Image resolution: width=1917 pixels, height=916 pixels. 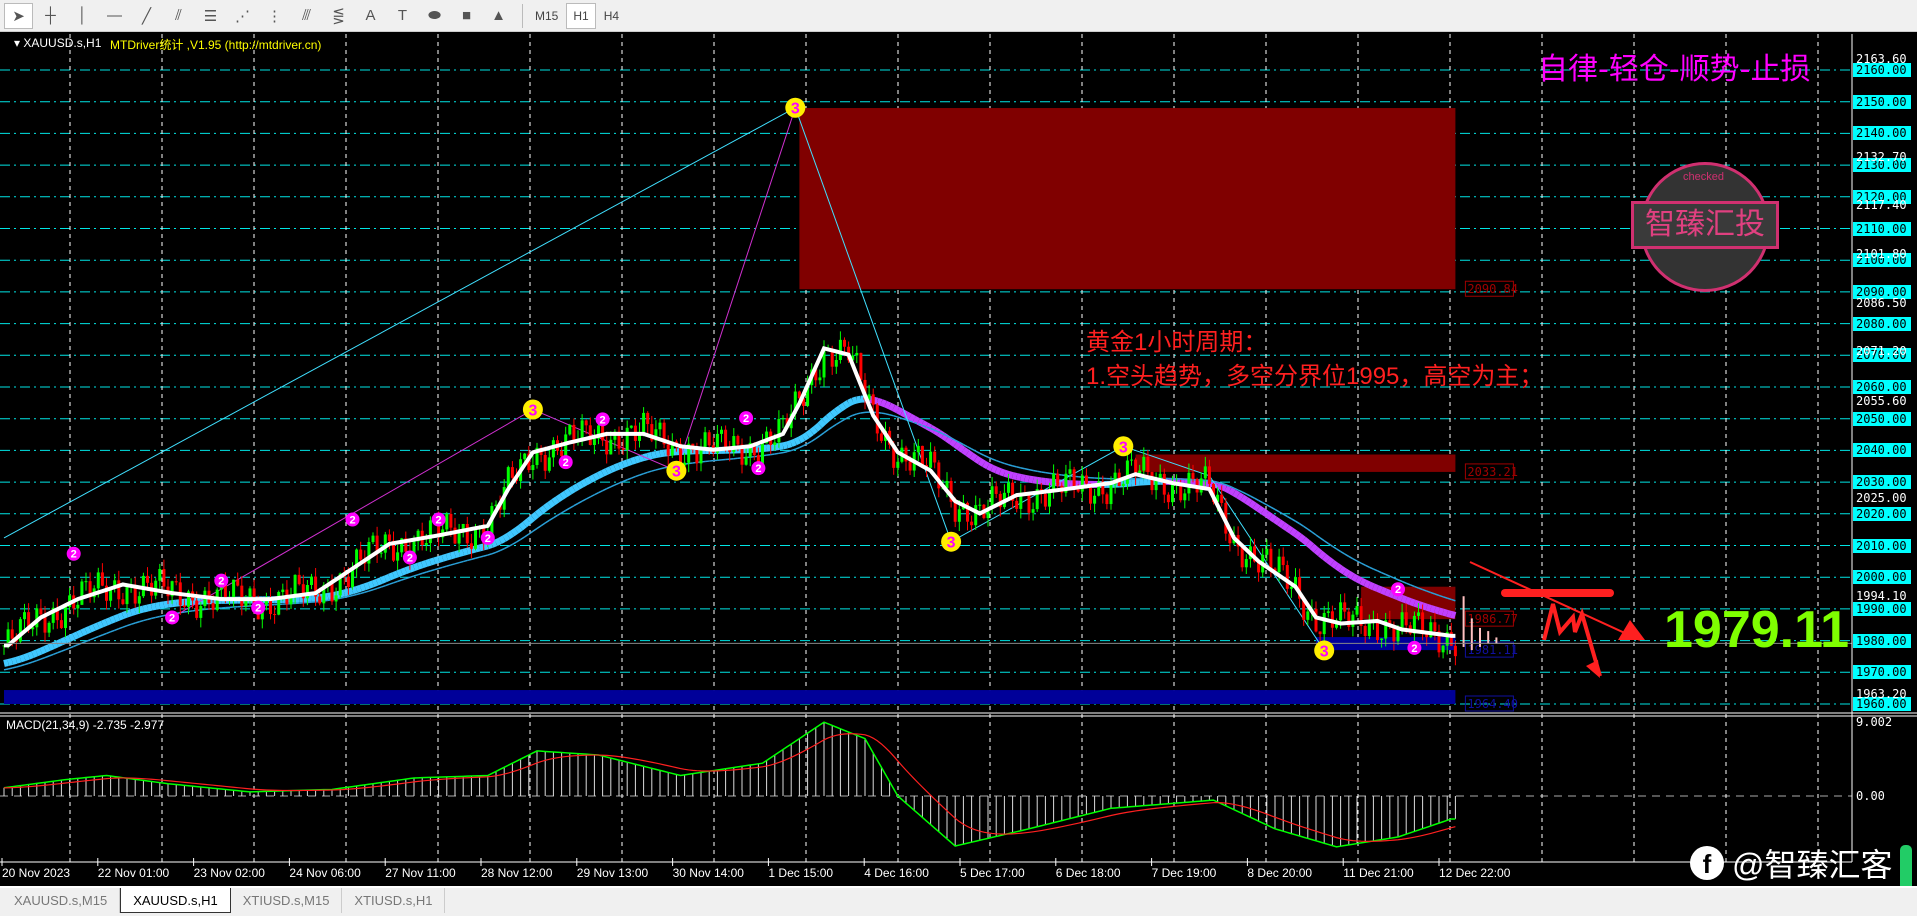 I want to click on price-scale-label: 1994.10, so click(x=1881, y=595).